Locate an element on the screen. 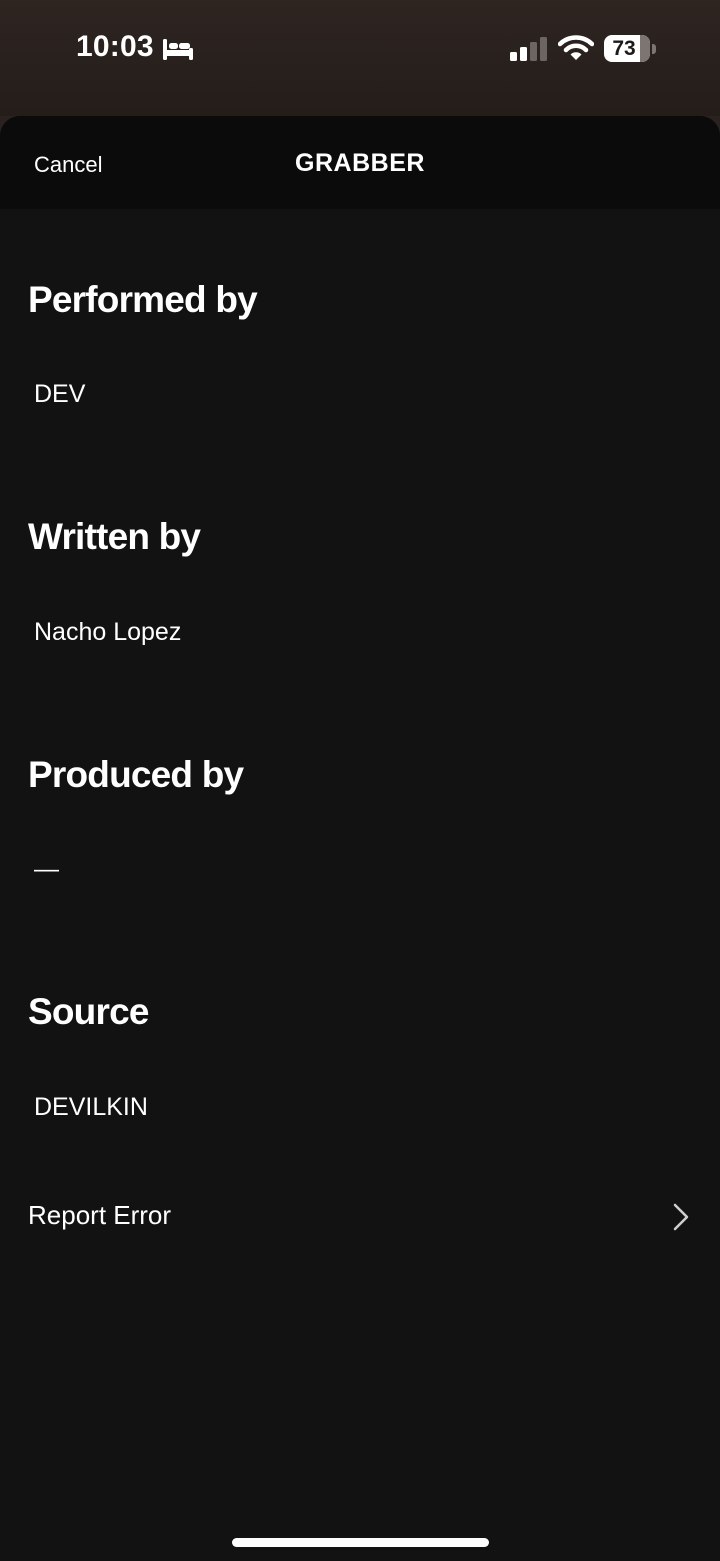  battery-cap is located at coordinates (654, 49).